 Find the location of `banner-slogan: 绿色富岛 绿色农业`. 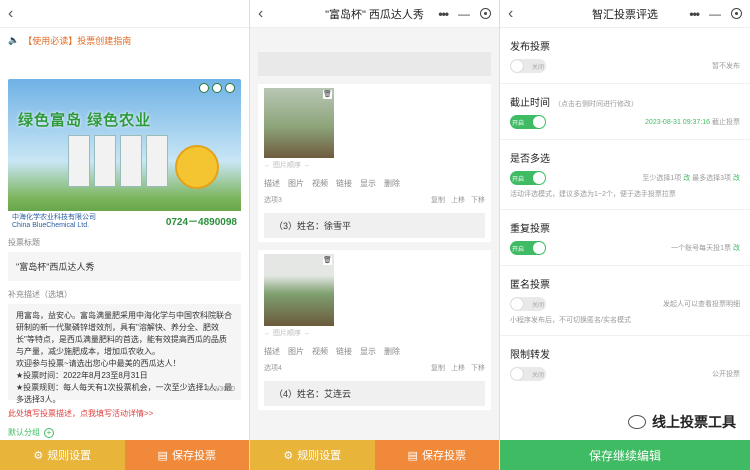

banner-slogan: 绿色富岛 绿色农业 is located at coordinates (85, 120).